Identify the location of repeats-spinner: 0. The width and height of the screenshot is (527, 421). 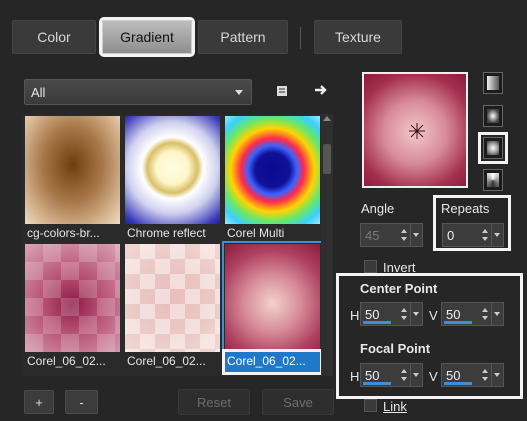
(473, 235).